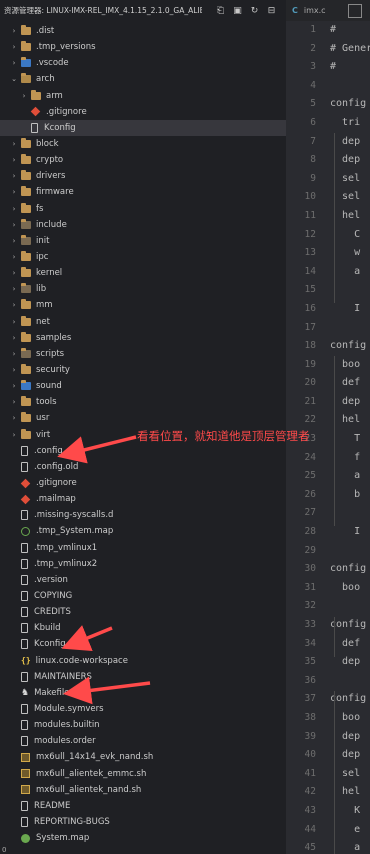  I want to click on tree-file: mx6ull_alientek_emmc.sh, so click(143, 773).